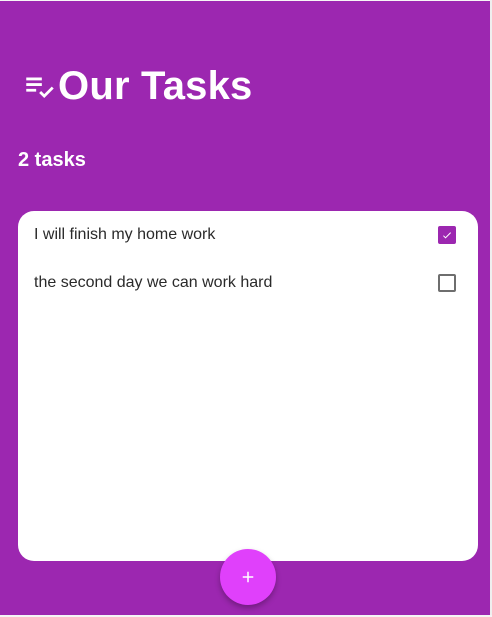 The width and height of the screenshot is (492, 617). Describe the element at coordinates (40, 88) in the screenshot. I see `checklist-icon` at that location.